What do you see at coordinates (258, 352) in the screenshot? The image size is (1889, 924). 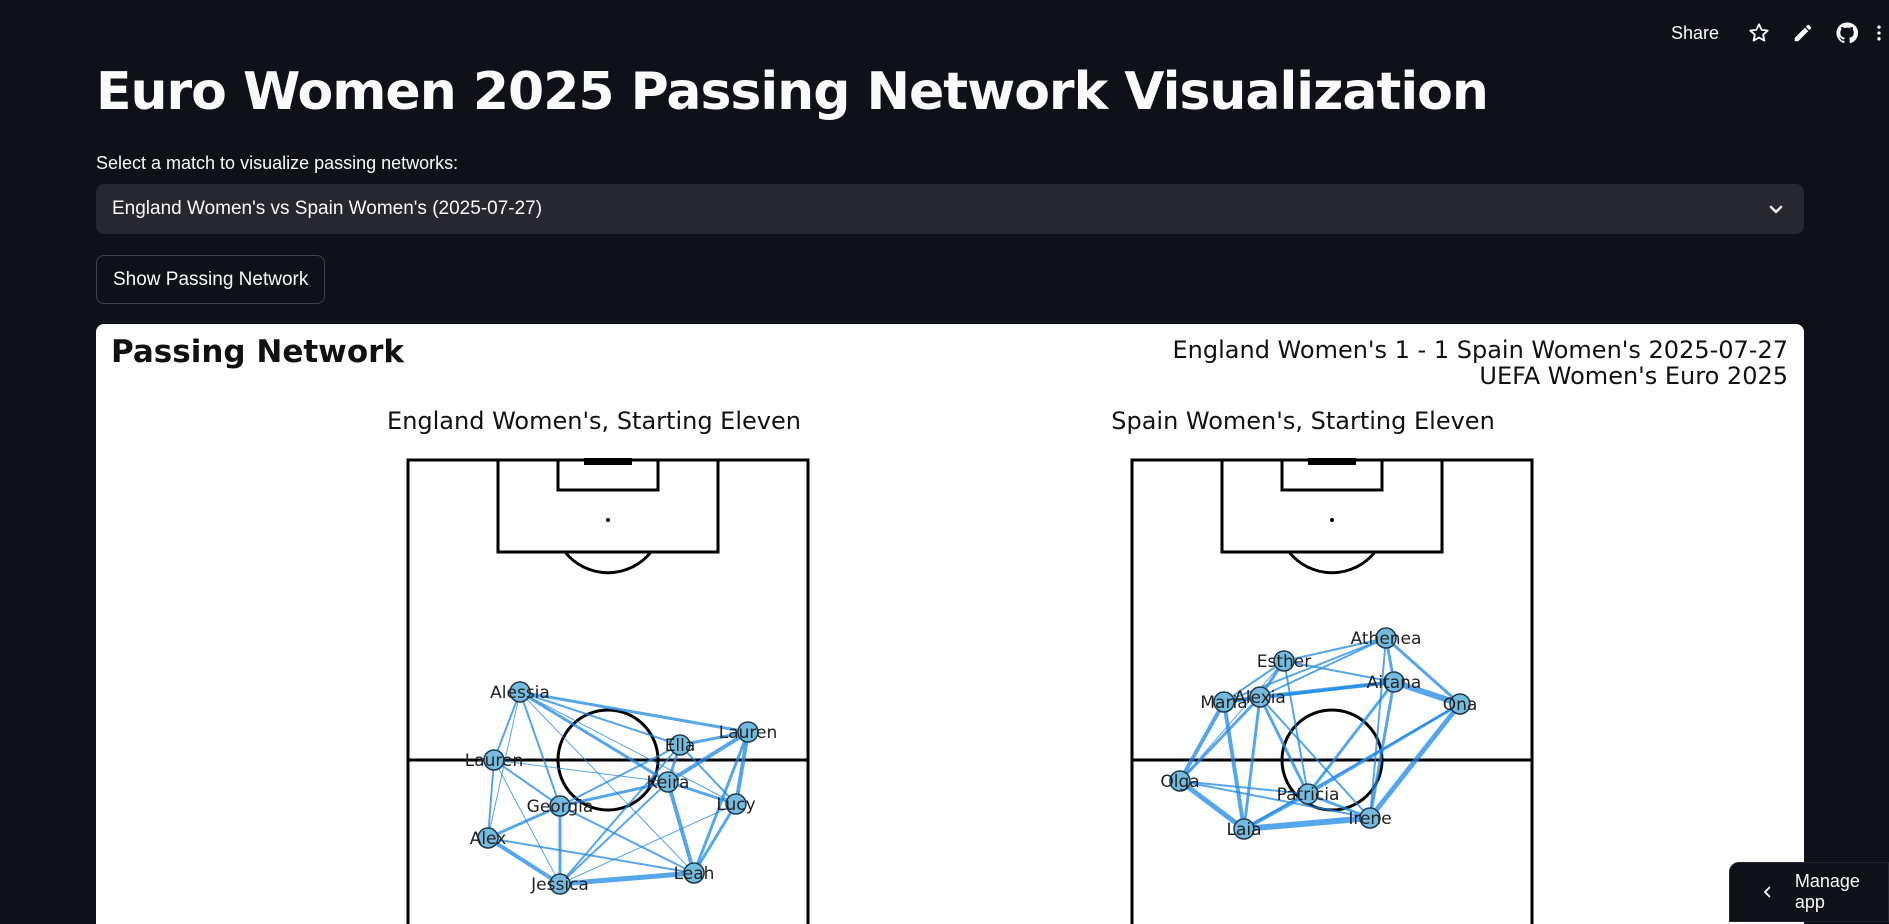 I see `figure-title: Passing Network` at bounding box center [258, 352].